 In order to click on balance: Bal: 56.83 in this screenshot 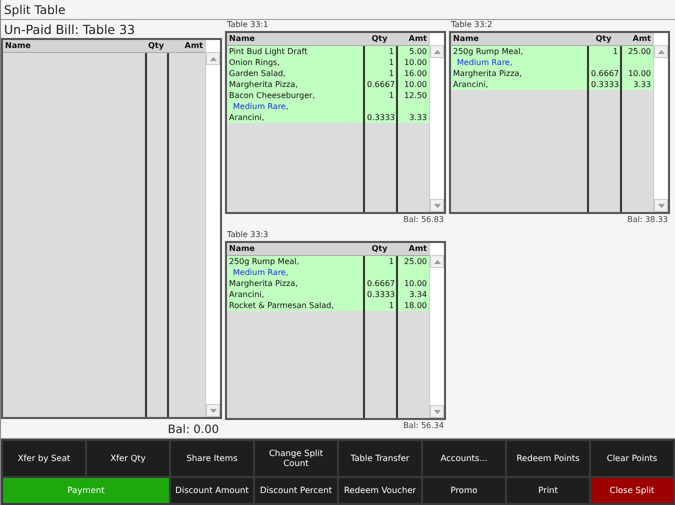, I will do `click(423, 220)`.